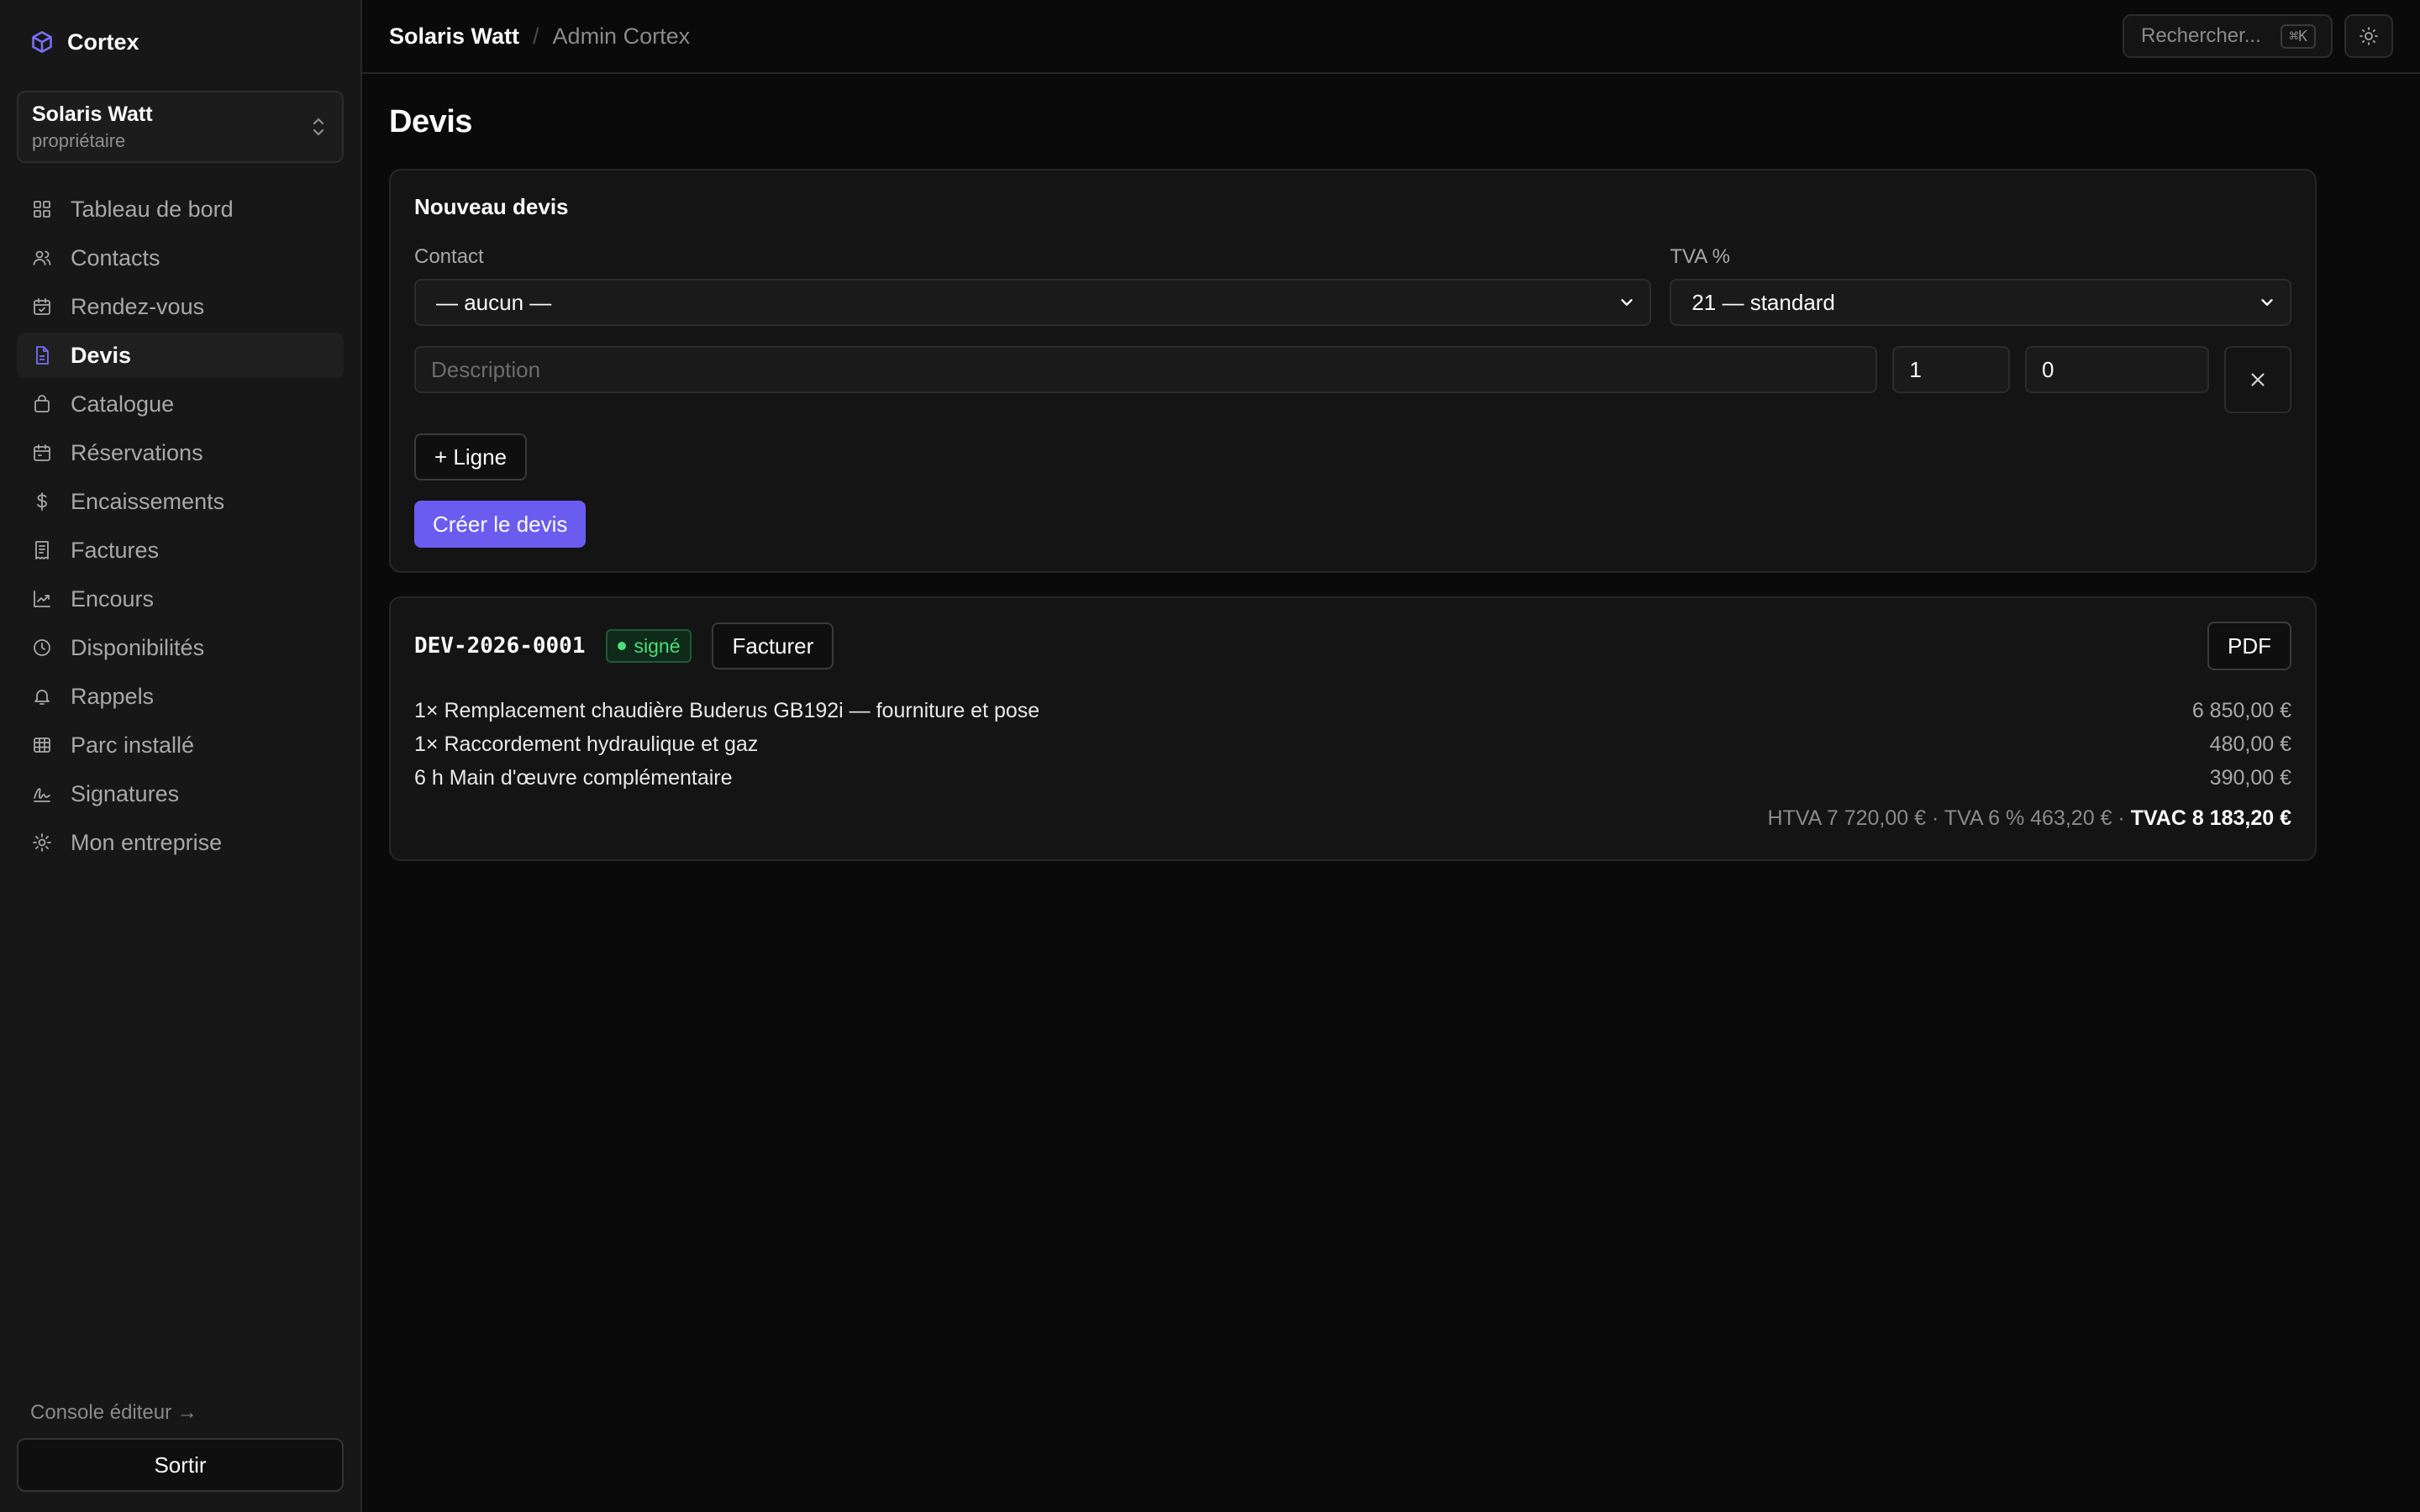  What do you see at coordinates (2250, 744) in the screenshot?
I see `quote-line-amount: 480,00 €` at bounding box center [2250, 744].